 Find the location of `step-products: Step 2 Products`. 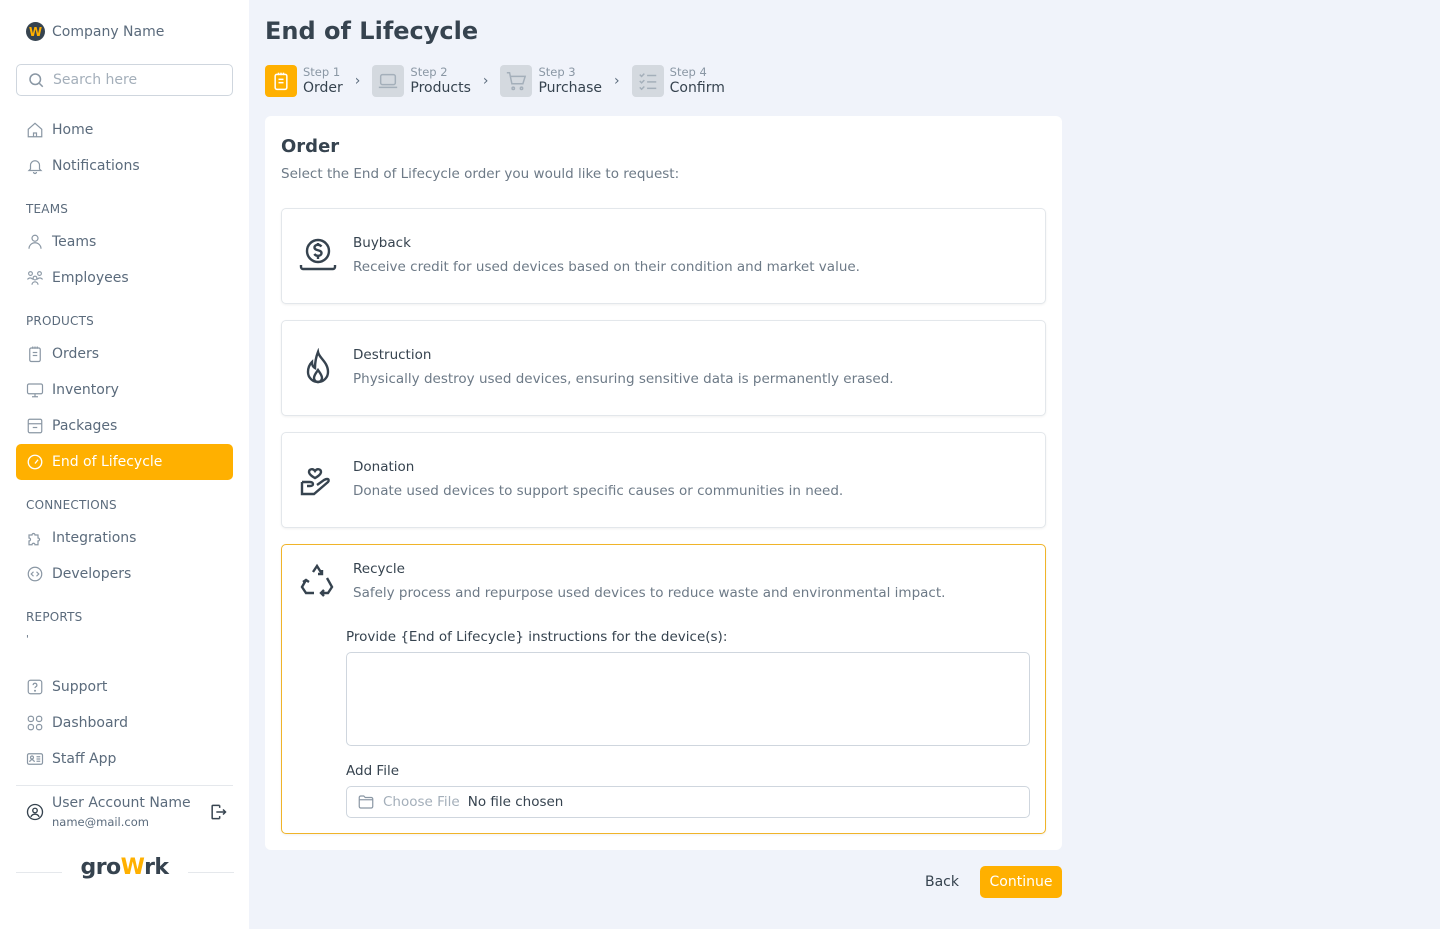

step-products: Step 2 Products is located at coordinates (421, 81).